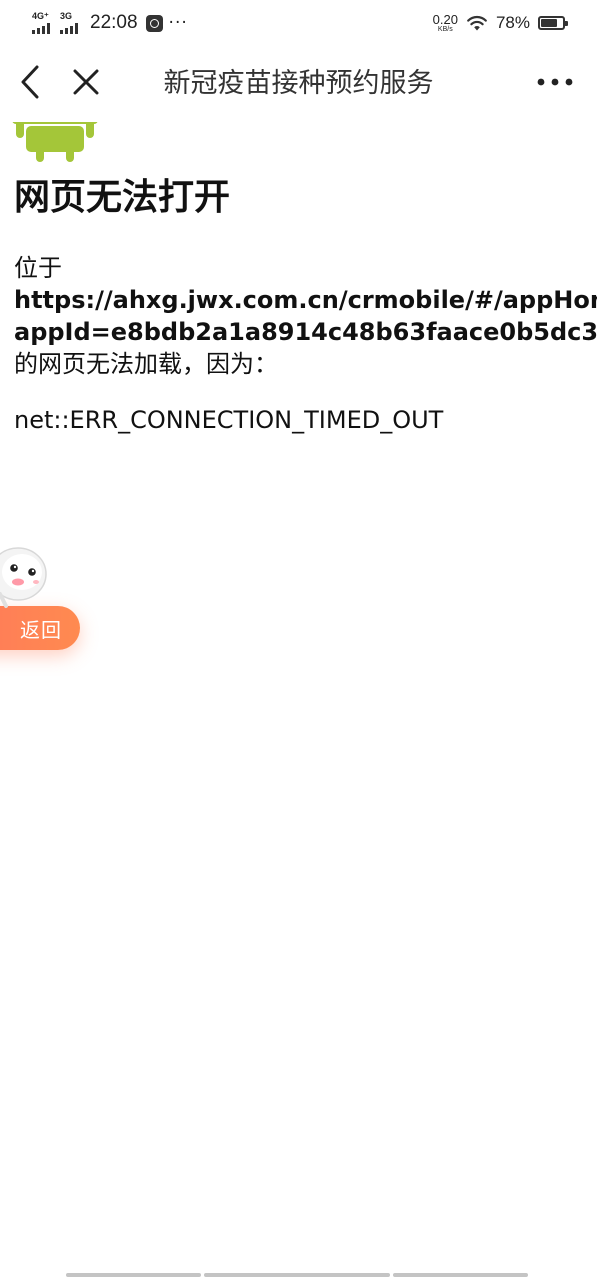 The image size is (597, 1280). What do you see at coordinates (549, 23) in the screenshot?
I see `battery-level-fill` at bounding box center [549, 23].